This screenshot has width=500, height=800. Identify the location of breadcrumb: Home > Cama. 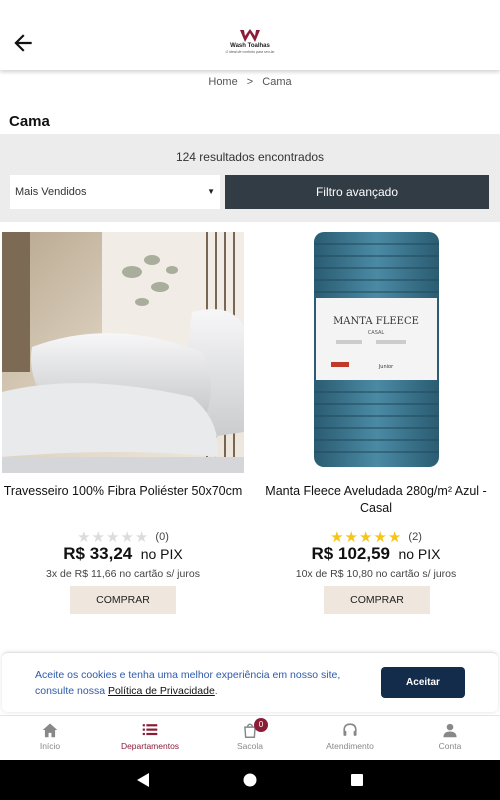
(250, 82).